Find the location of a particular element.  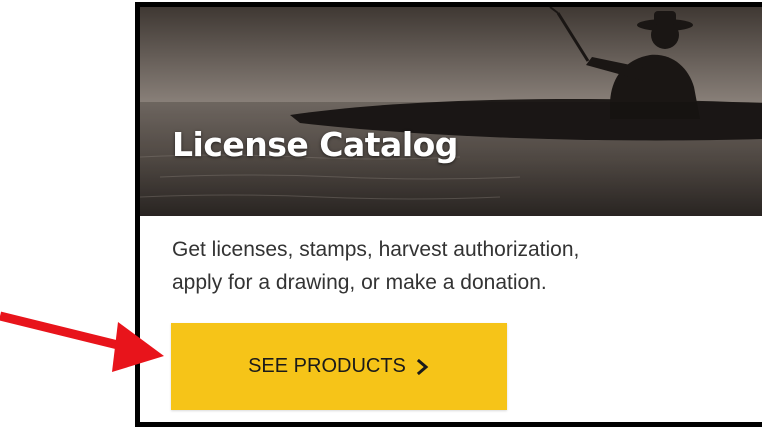

see-products-button: SEE PRODUCTS is located at coordinates (339, 366).